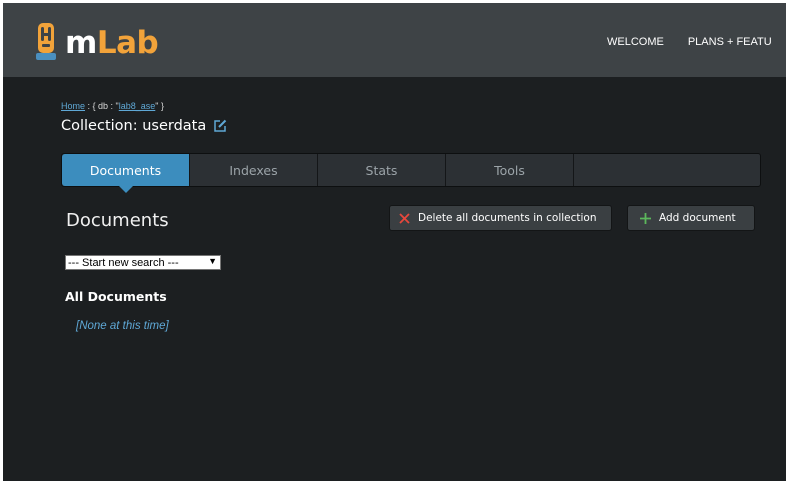  What do you see at coordinates (254, 170) in the screenshot?
I see `tab-indexes: Indexes` at bounding box center [254, 170].